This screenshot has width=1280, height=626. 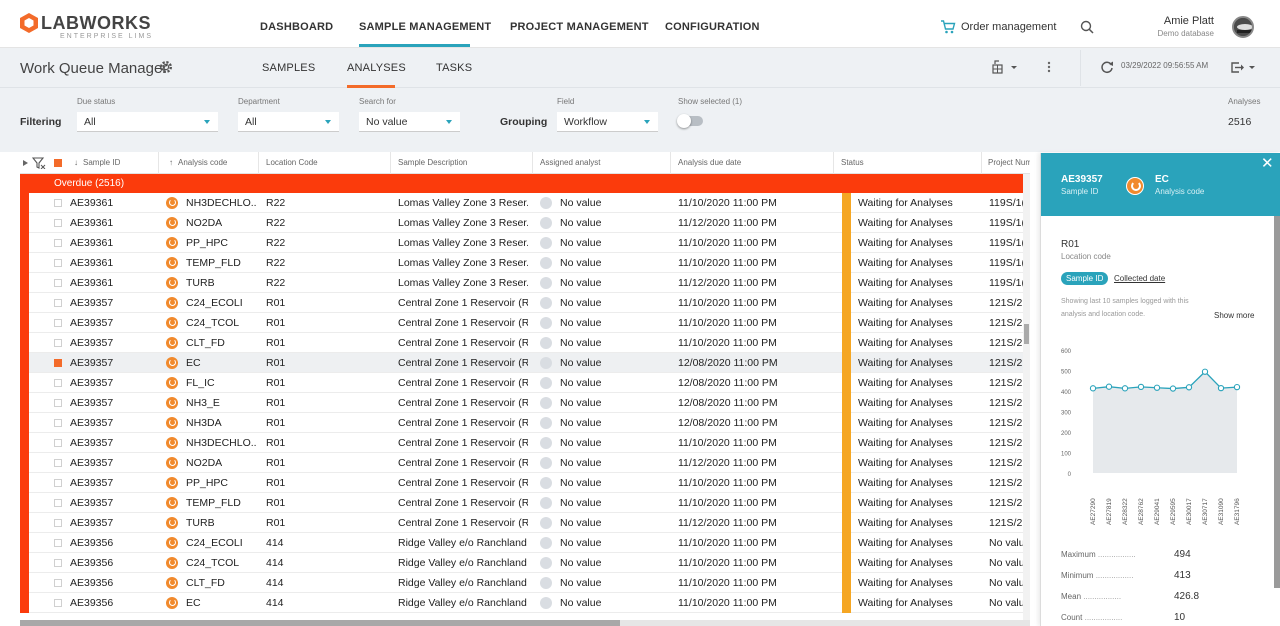 What do you see at coordinates (376, 68) in the screenshot?
I see `tab-analyses: ANALYSES` at bounding box center [376, 68].